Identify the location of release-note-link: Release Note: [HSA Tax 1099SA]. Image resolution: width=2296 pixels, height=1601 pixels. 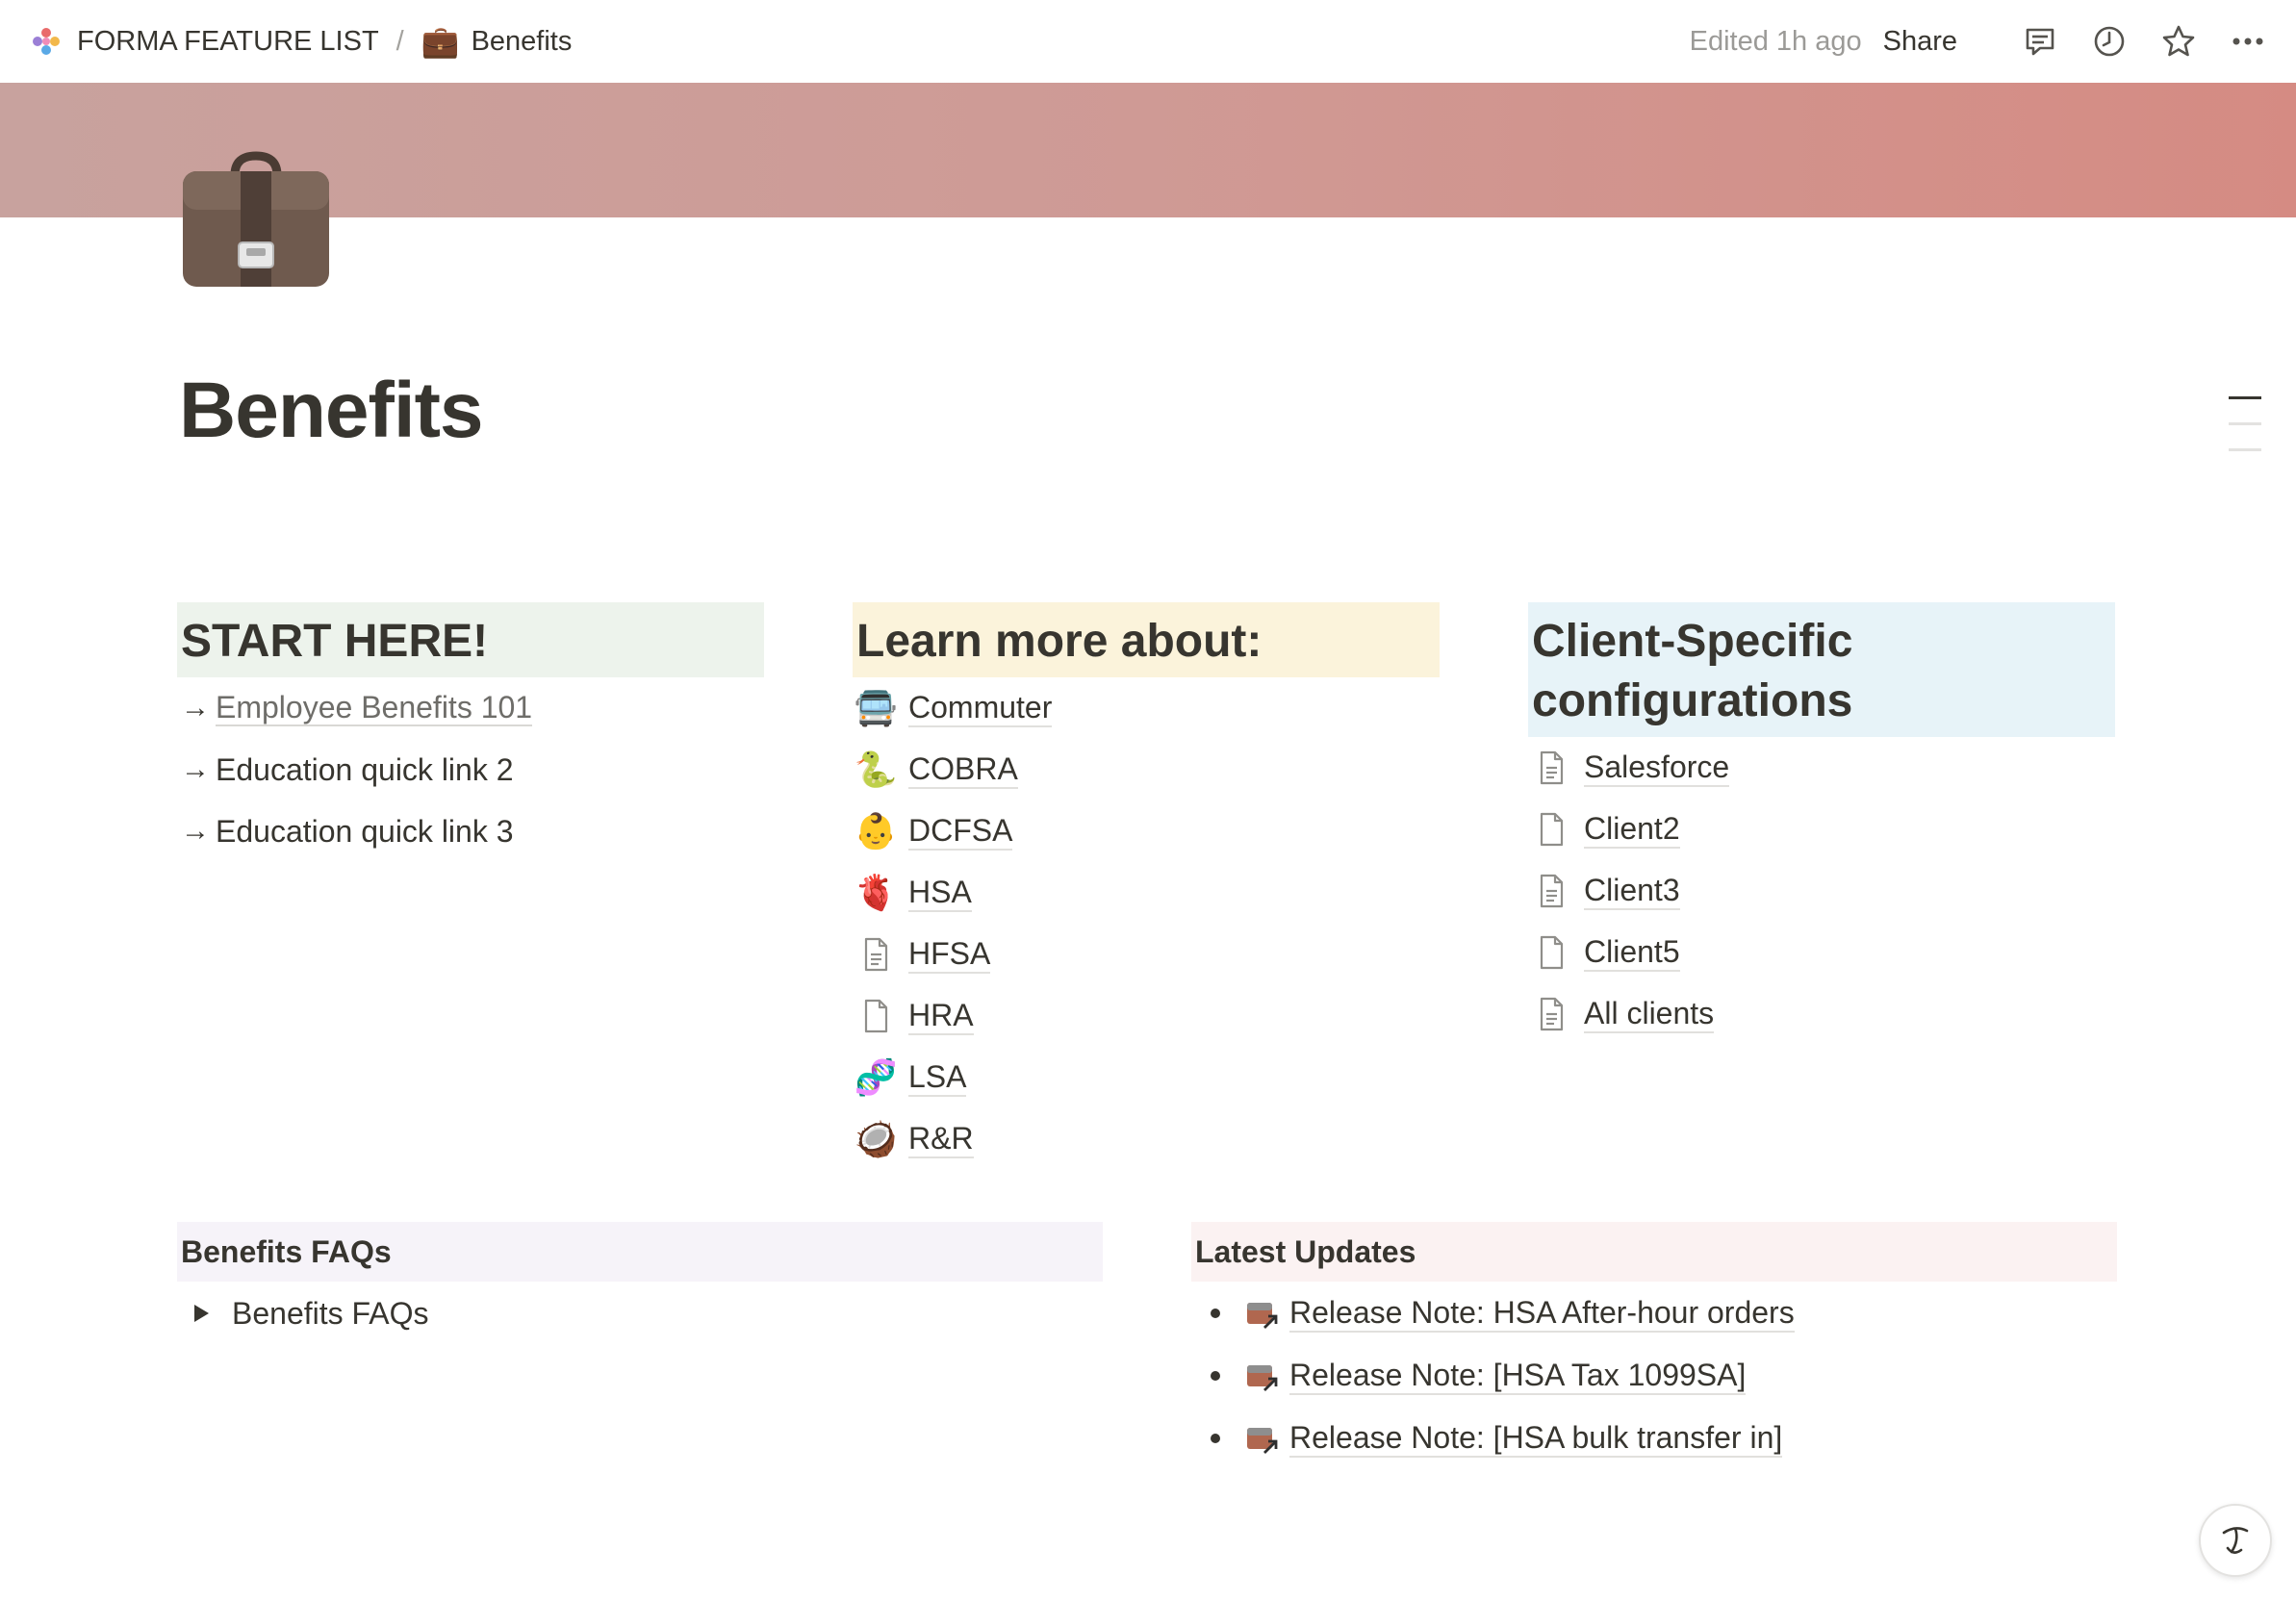
(1518, 1376).